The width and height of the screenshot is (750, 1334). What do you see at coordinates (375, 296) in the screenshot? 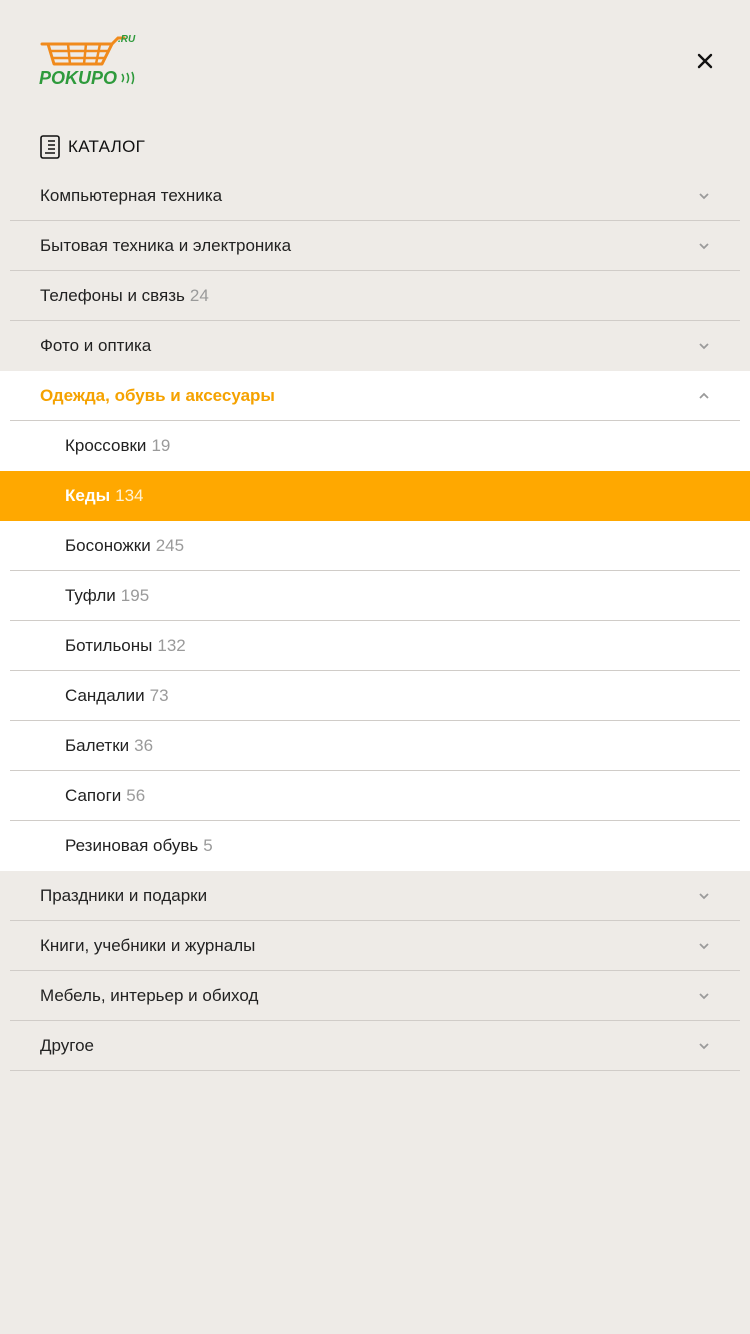
I see `category-item: Телефоны и связь 24` at bounding box center [375, 296].